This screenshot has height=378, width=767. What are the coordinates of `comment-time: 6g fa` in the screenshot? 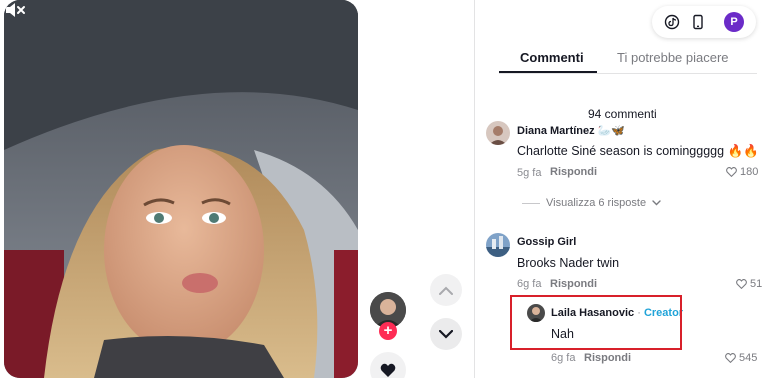 It's located at (529, 284).